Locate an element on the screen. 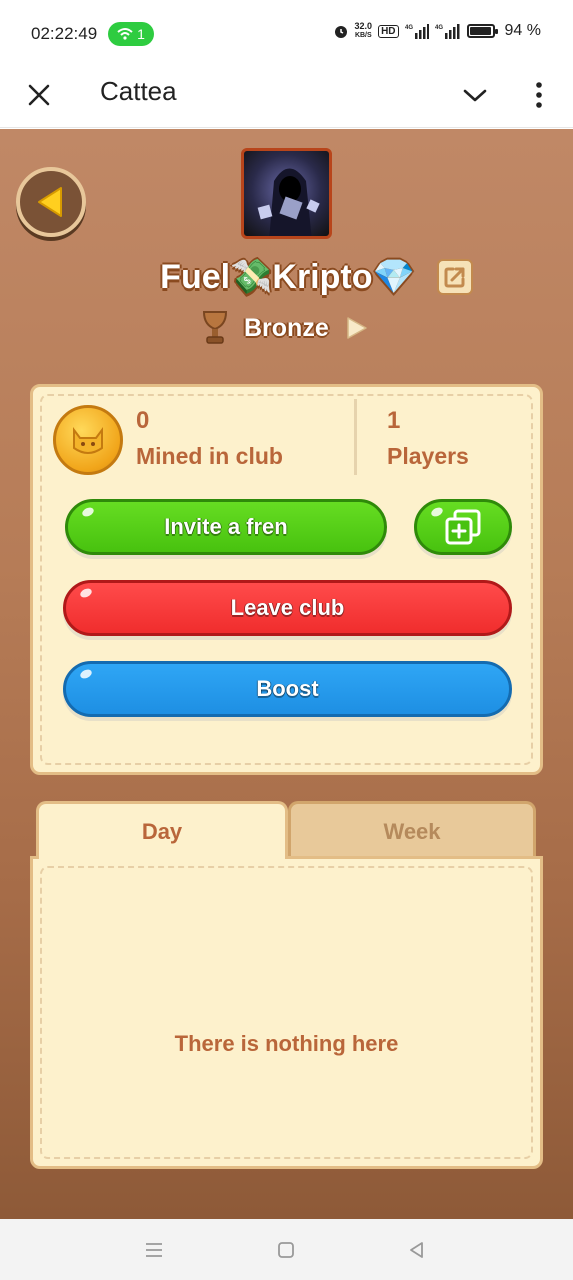 The image size is (573, 1280). home-icon is located at coordinates (286, 1250).